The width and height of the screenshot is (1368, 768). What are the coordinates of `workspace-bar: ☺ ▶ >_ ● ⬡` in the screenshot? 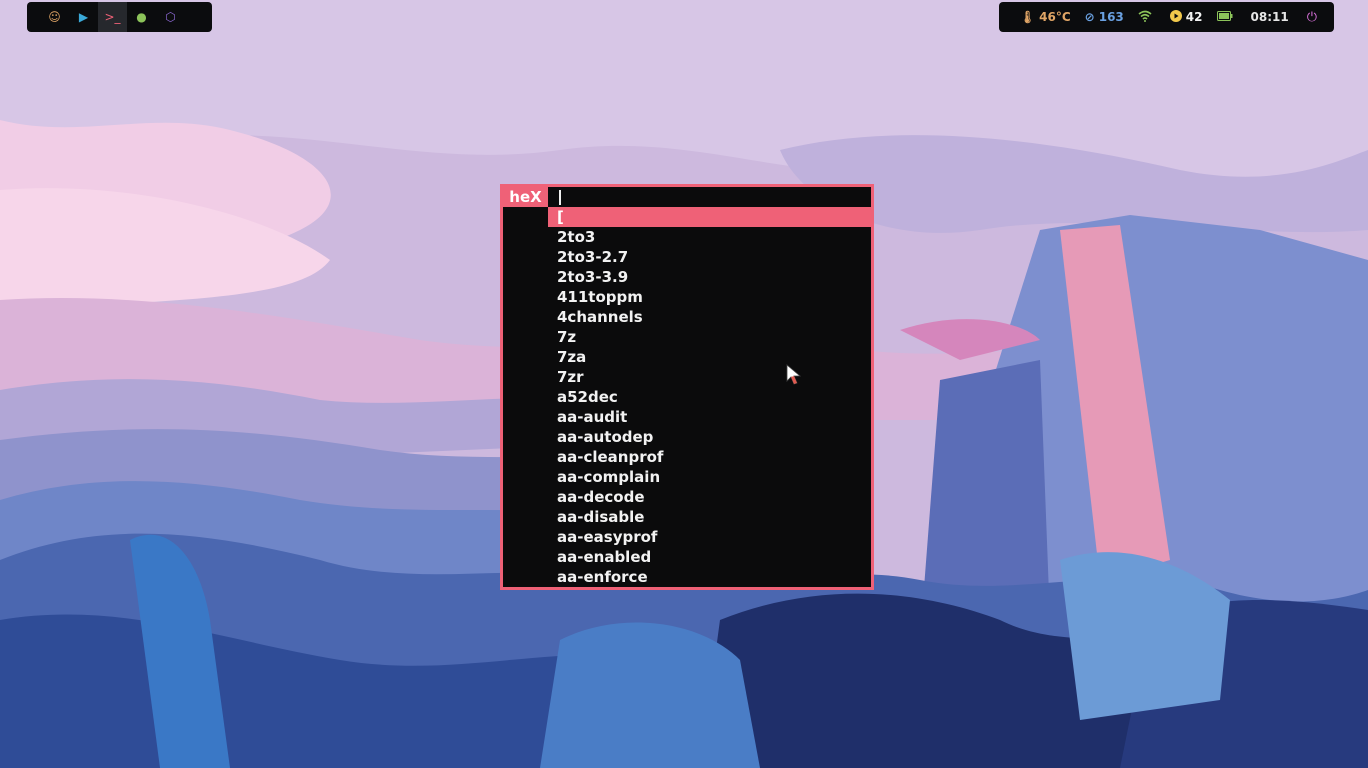 It's located at (119, 17).